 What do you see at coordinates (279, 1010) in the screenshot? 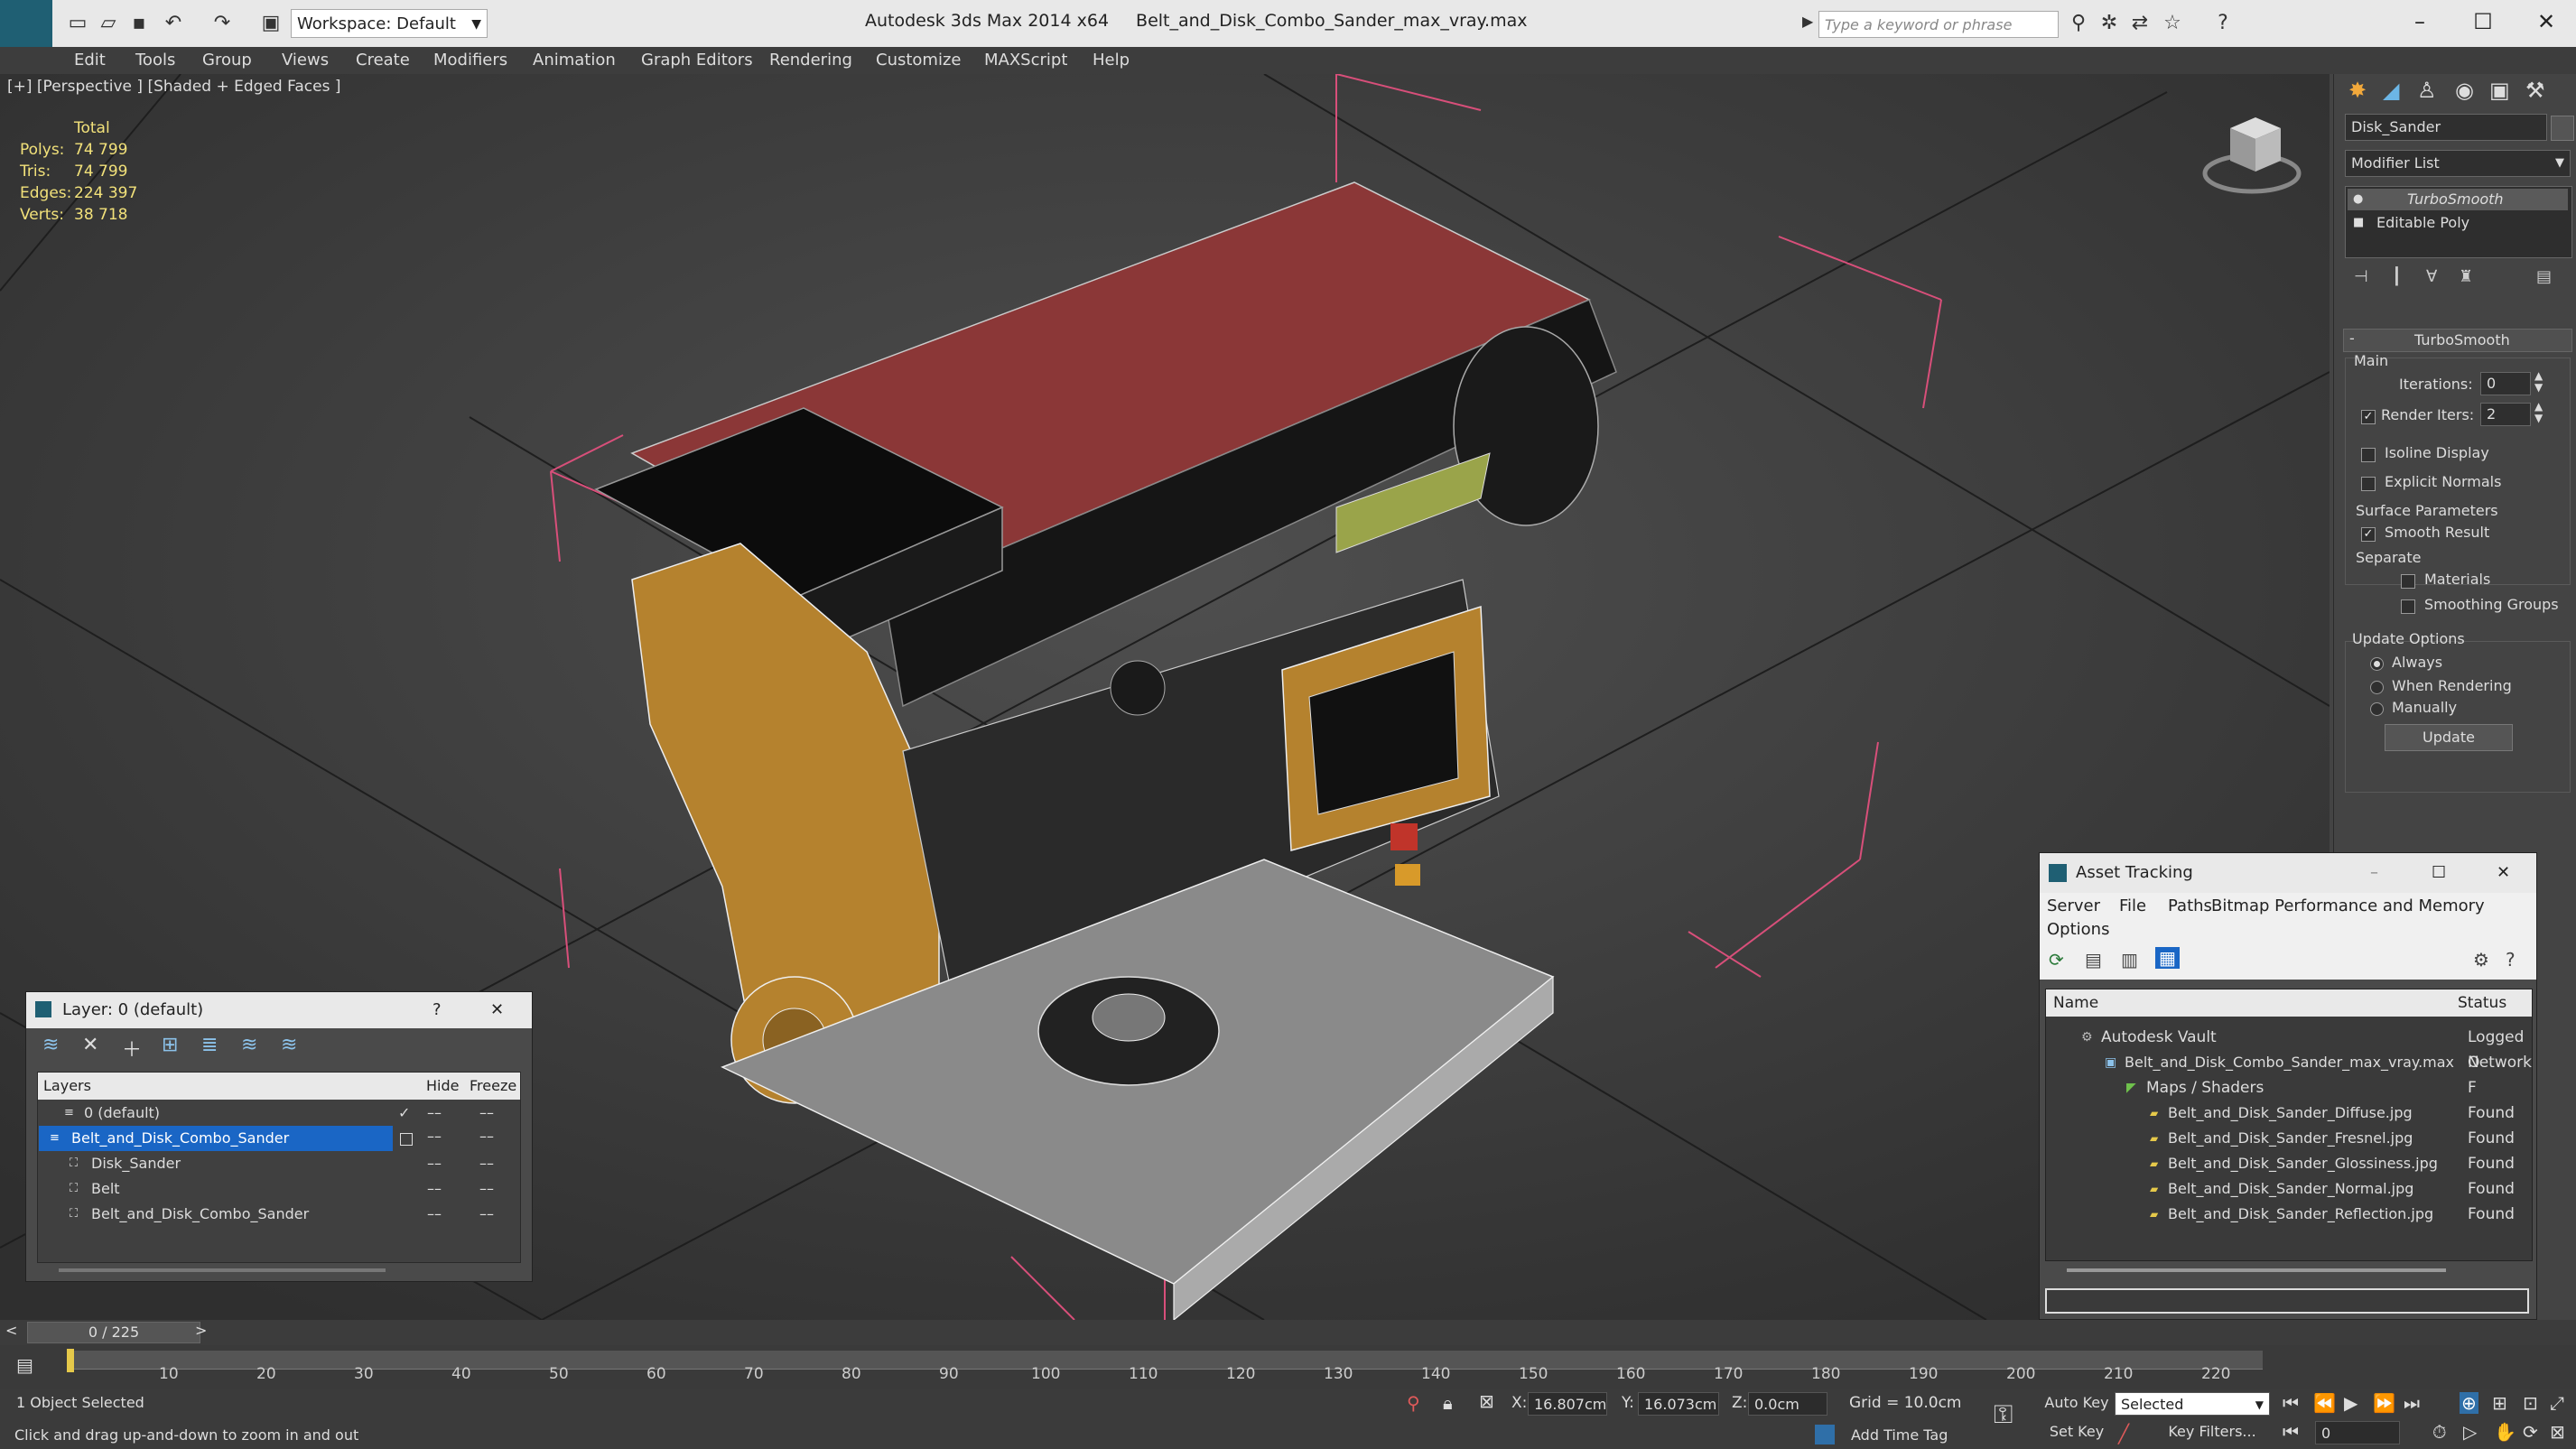
I see `layer-window-header: Layer: 0 (default) ? ✕` at bounding box center [279, 1010].